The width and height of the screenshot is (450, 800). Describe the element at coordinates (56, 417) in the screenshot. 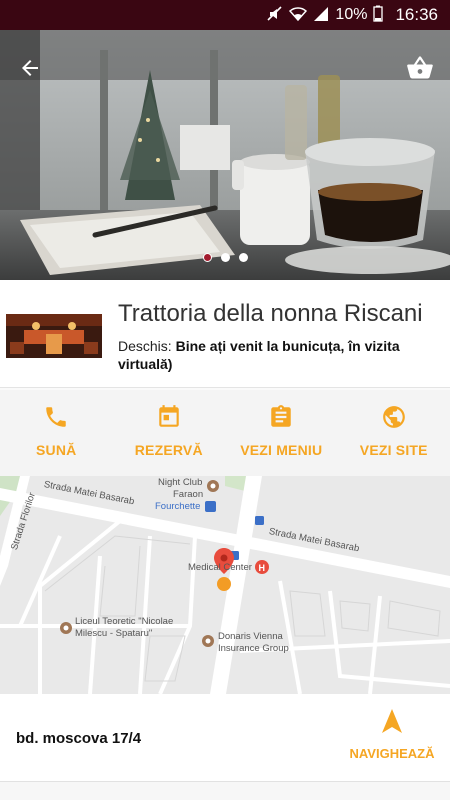

I see `phone-icon` at that location.